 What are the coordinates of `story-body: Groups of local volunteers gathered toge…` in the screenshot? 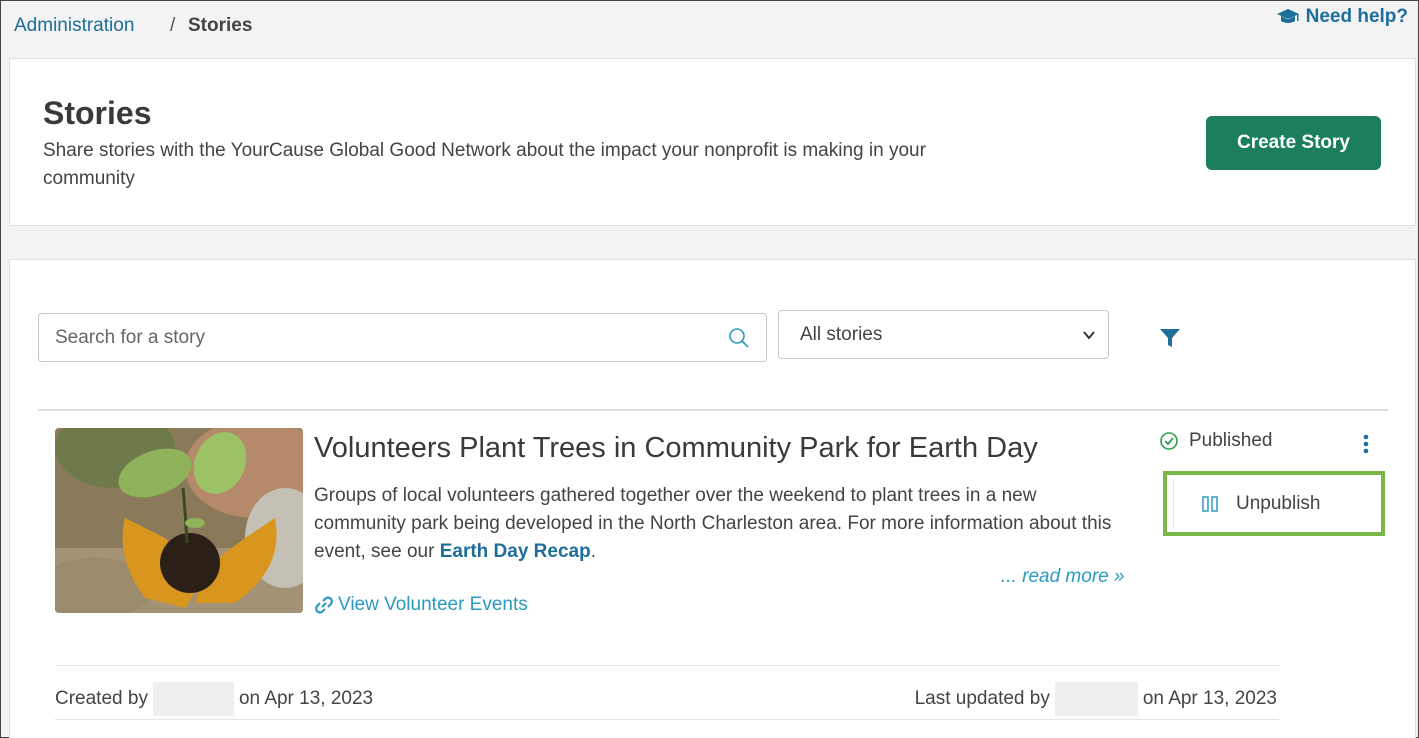 It's located at (714, 524).